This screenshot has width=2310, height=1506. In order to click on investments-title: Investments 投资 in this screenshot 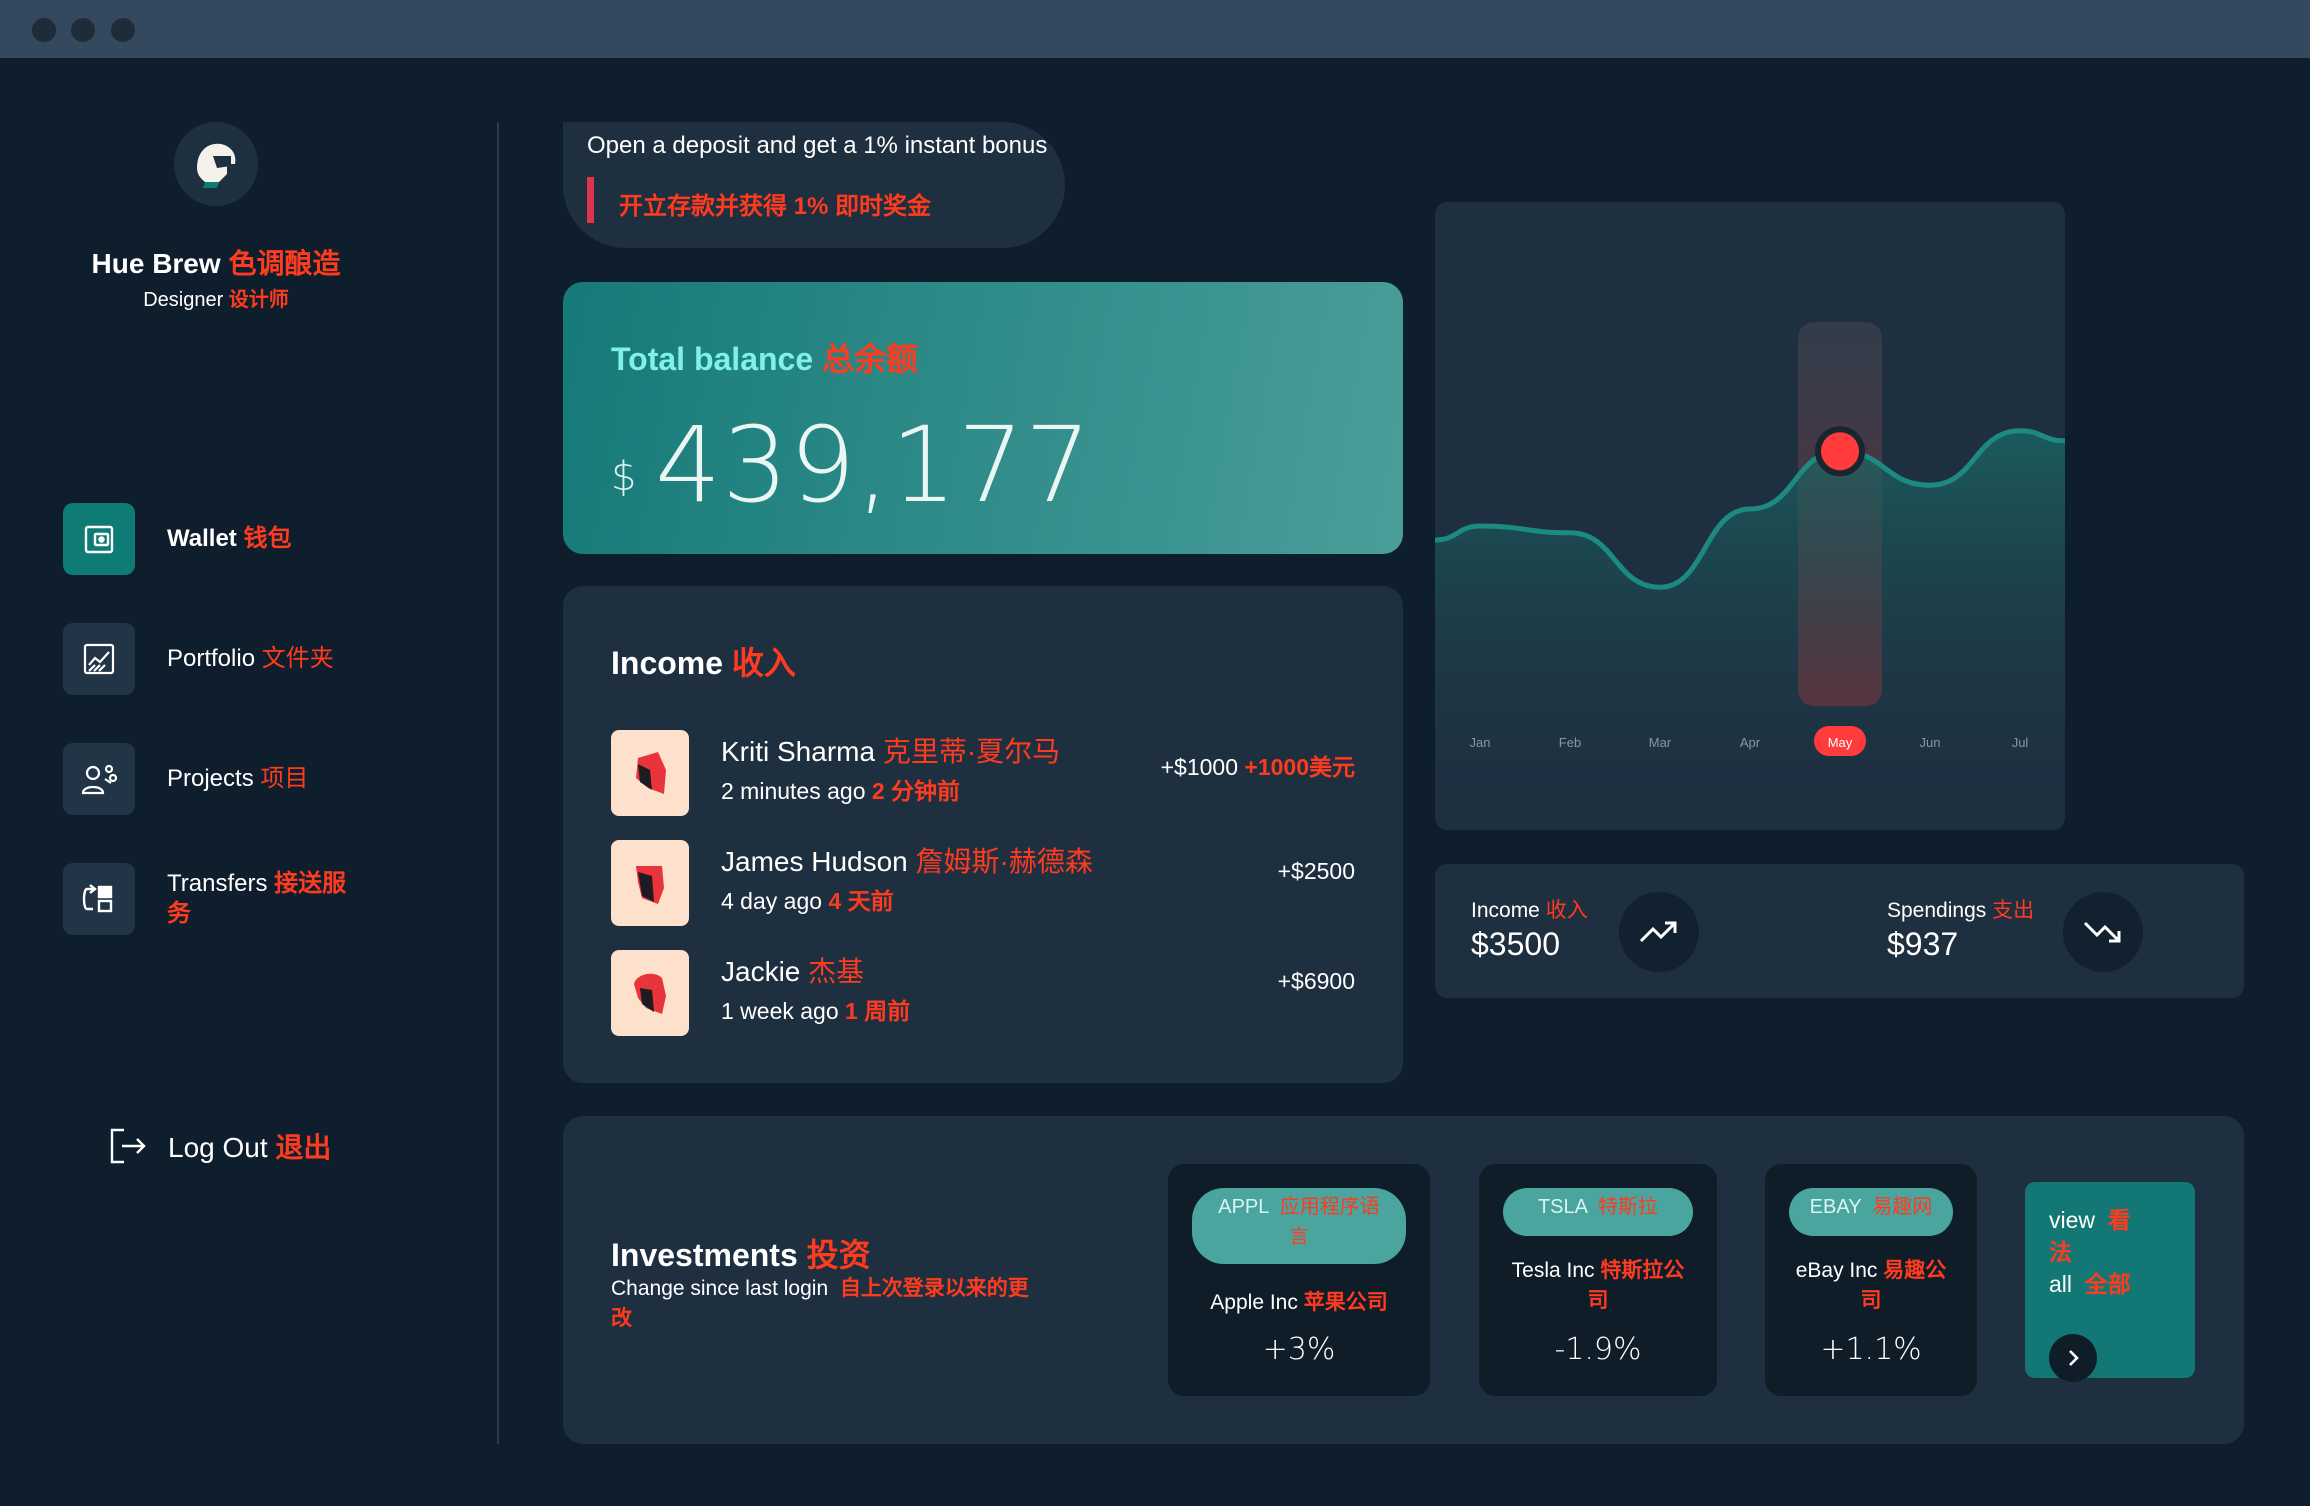, I will do `click(741, 1255)`.